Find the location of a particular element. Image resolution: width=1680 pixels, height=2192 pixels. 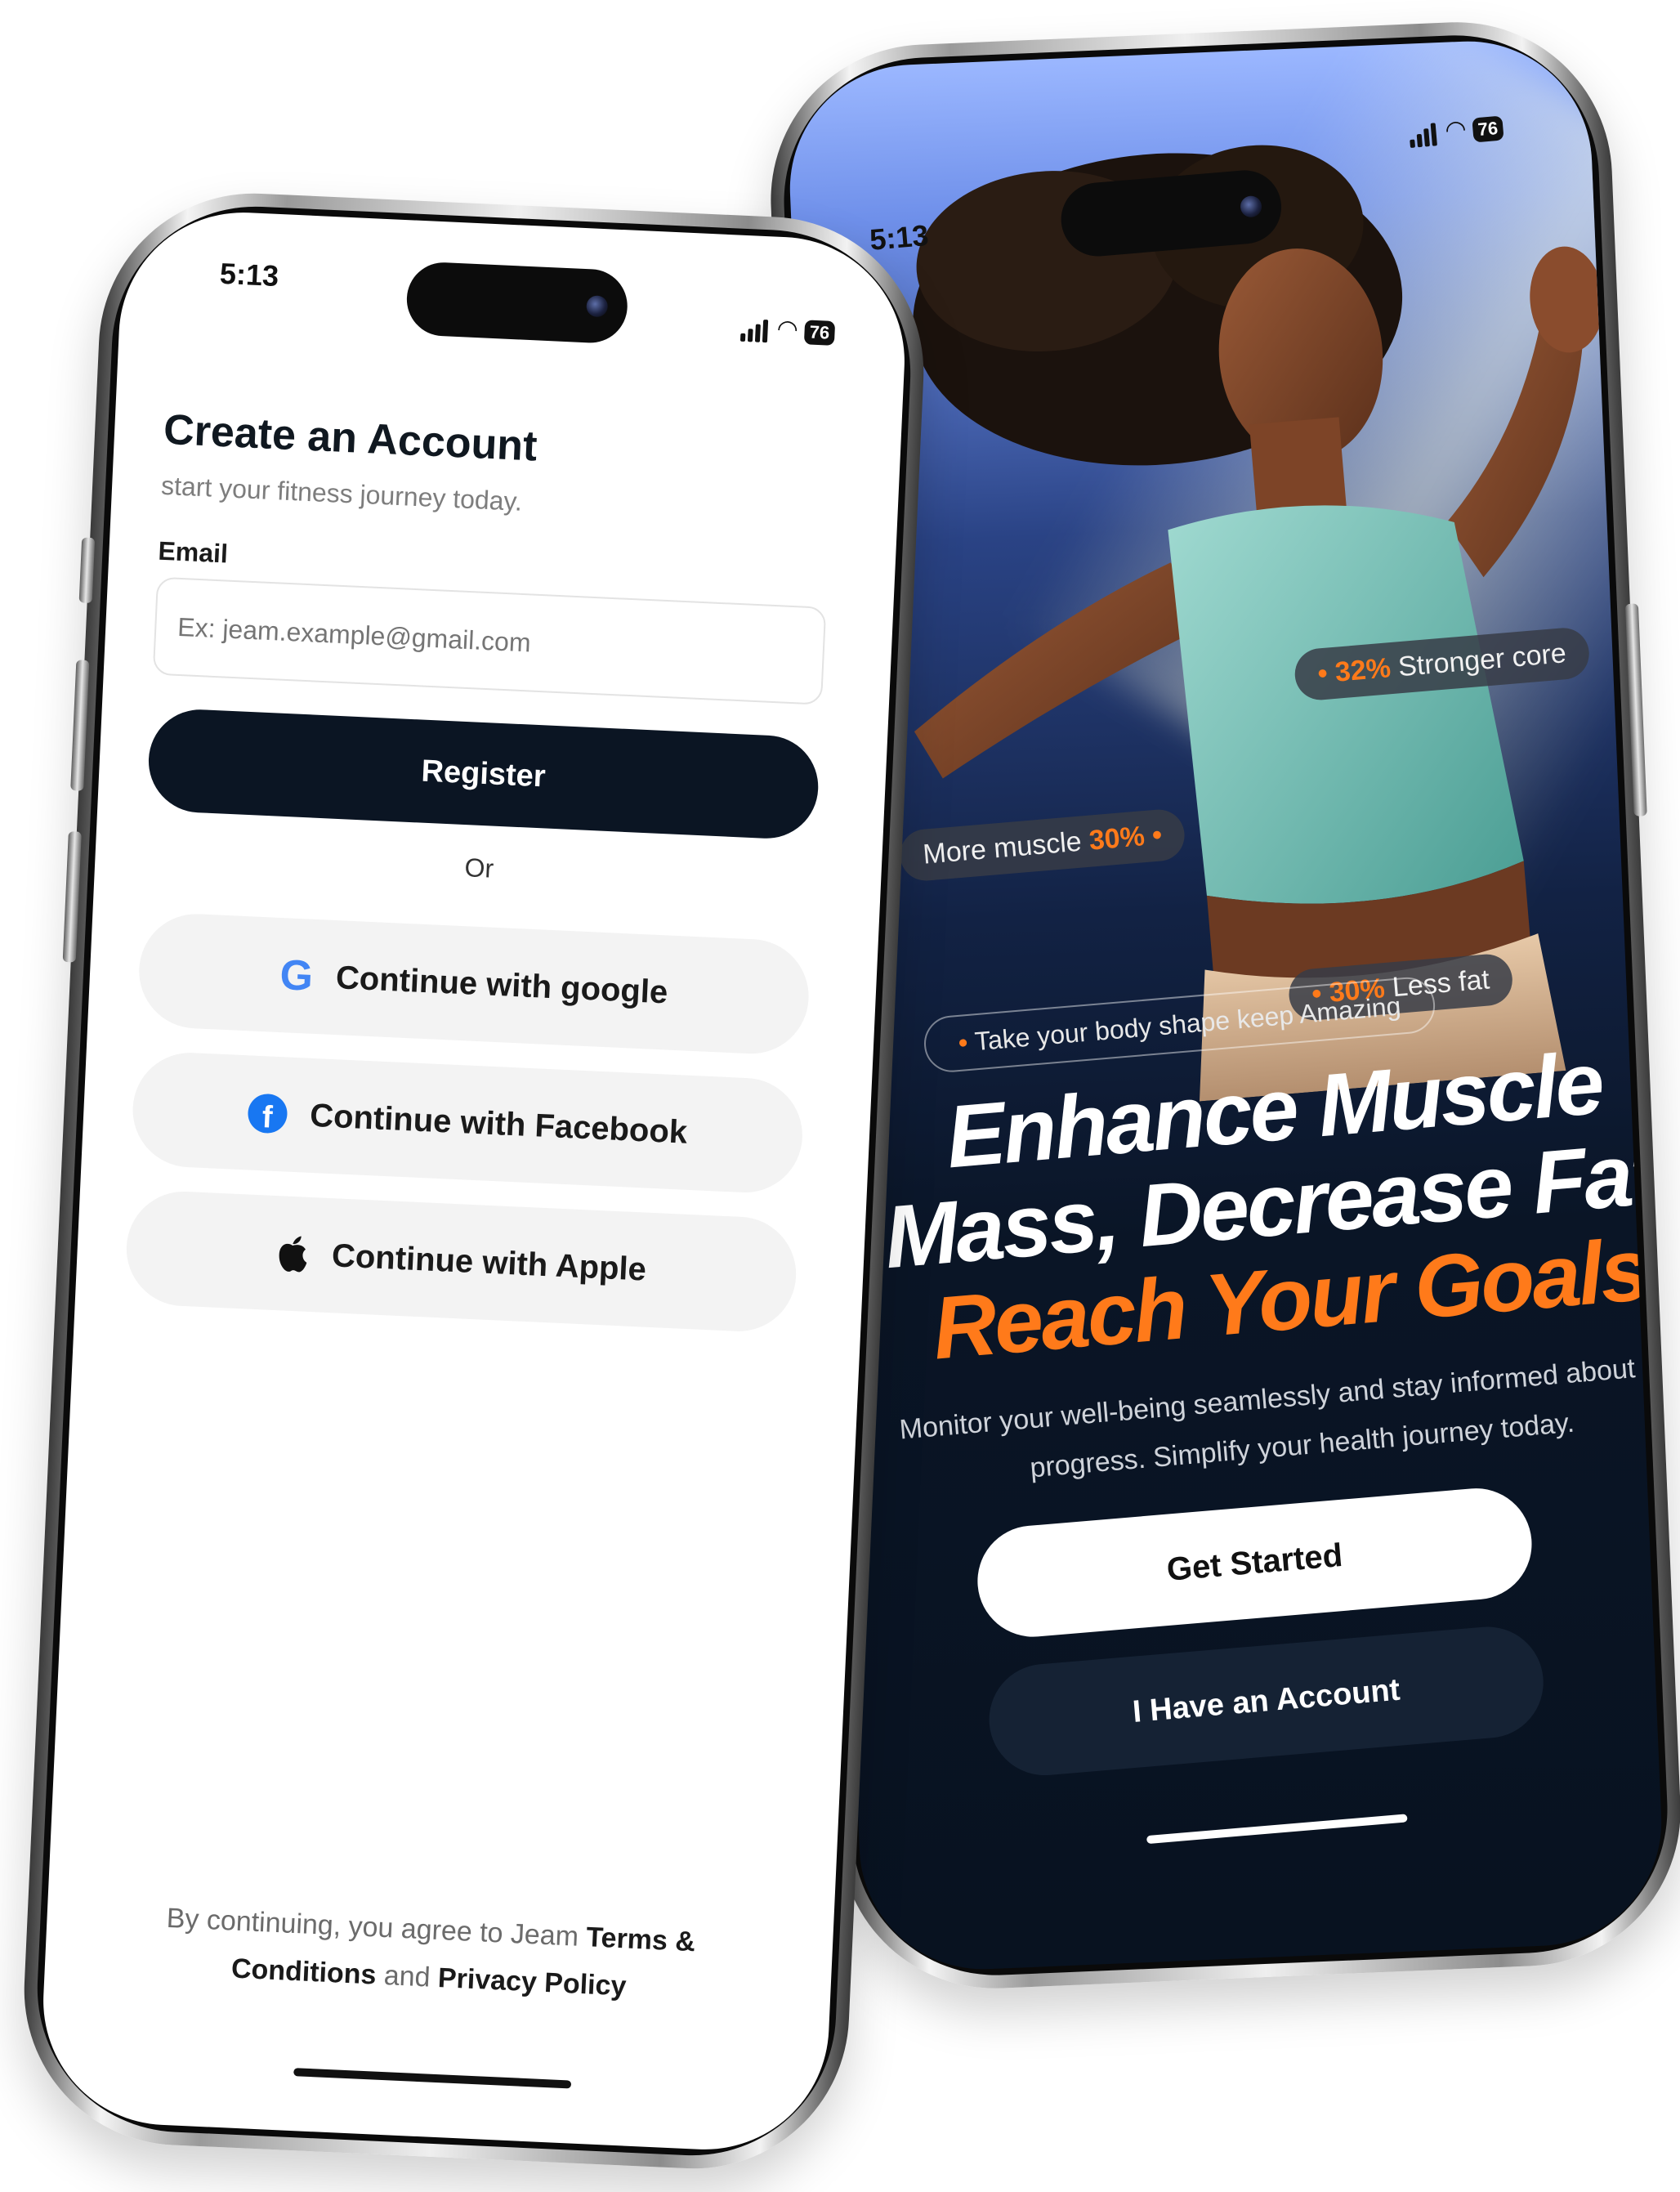

have-account-button: I Have an Account is located at coordinates (1267, 1701).